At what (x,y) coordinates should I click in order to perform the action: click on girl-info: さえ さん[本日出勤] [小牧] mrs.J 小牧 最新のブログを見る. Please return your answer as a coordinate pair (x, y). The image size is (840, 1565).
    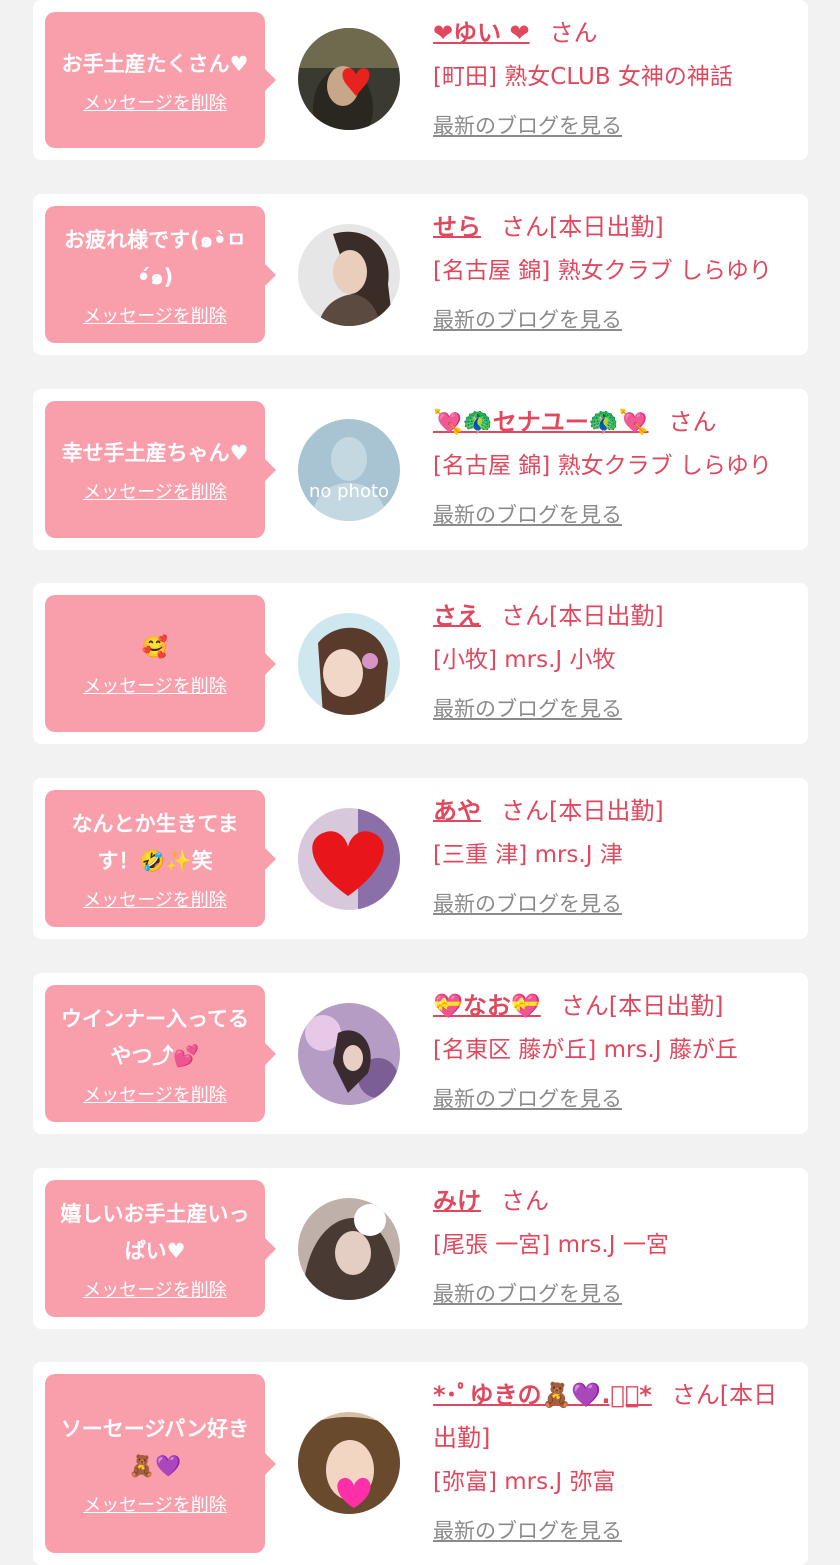
    Looking at the image, I should click on (615, 663).